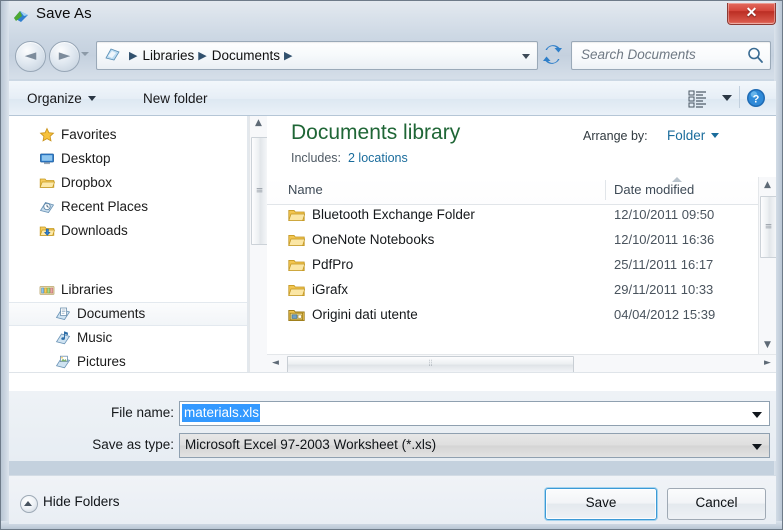  I want to click on table-row: iGrafx 29/11/2011 10:33, so click(513, 291).